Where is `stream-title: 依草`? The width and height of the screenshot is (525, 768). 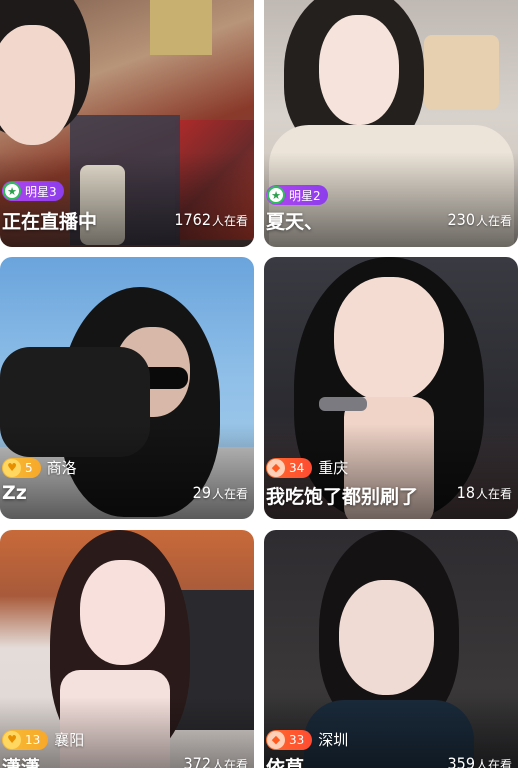
stream-title: 依草 is located at coordinates (285, 762).